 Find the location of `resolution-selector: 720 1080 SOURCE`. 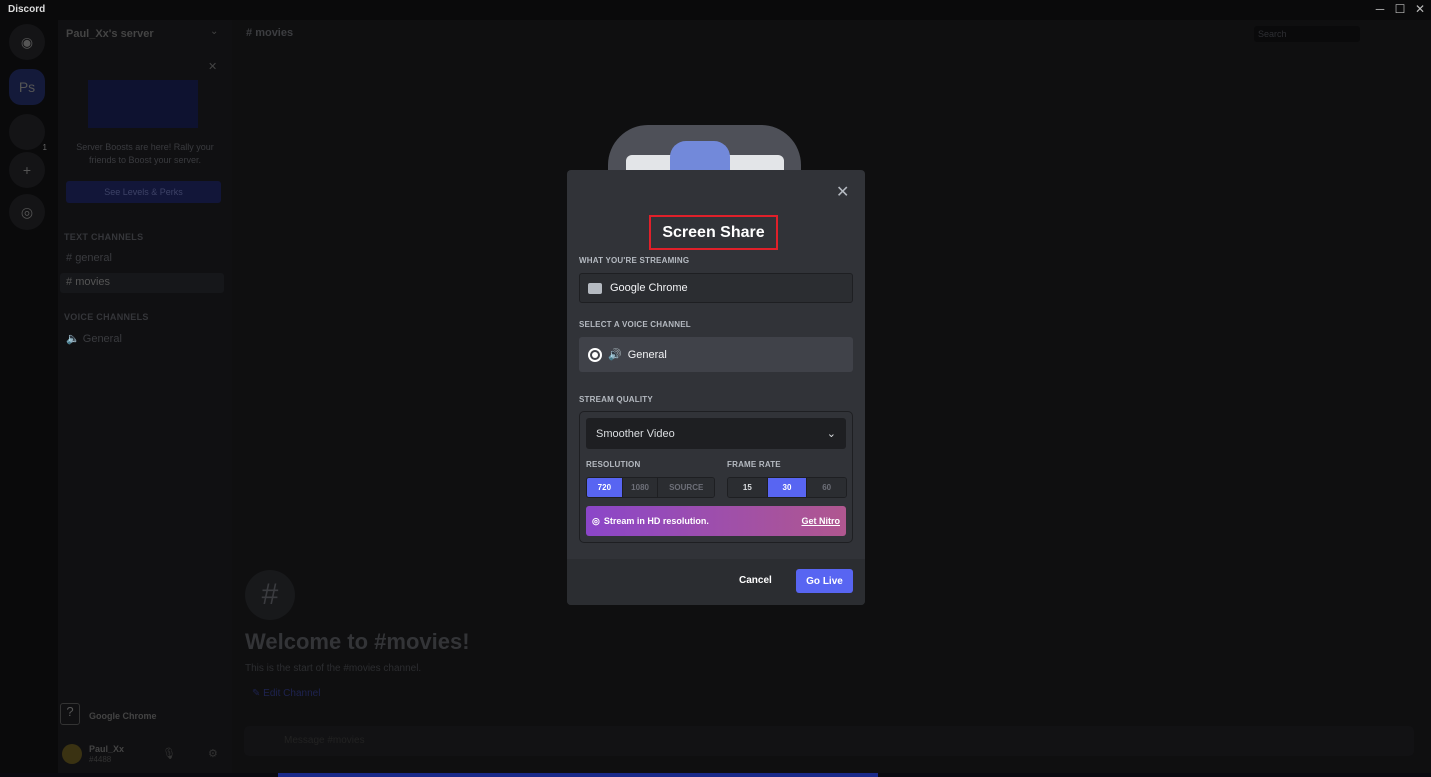

resolution-selector: 720 1080 SOURCE is located at coordinates (650, 487).